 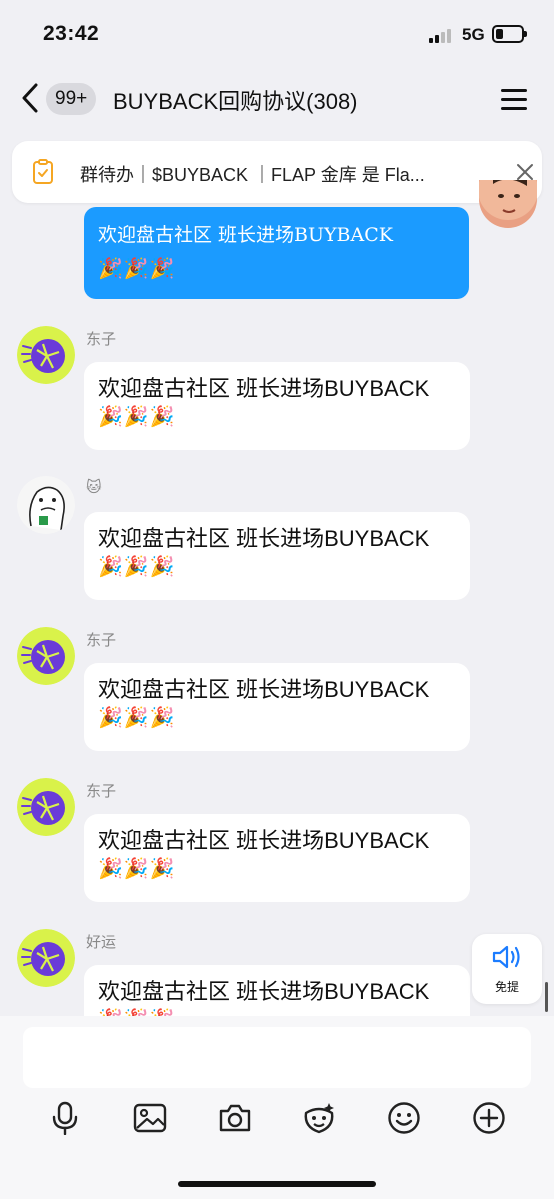 I want to click on todo-clipboard-icon, so click(x=43, y=171).